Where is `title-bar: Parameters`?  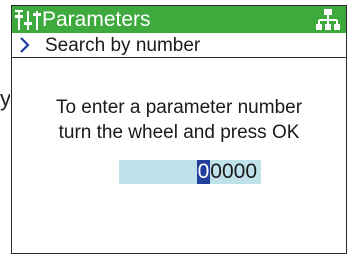
title-bar: Parameters is located at coordinates (179, 19).